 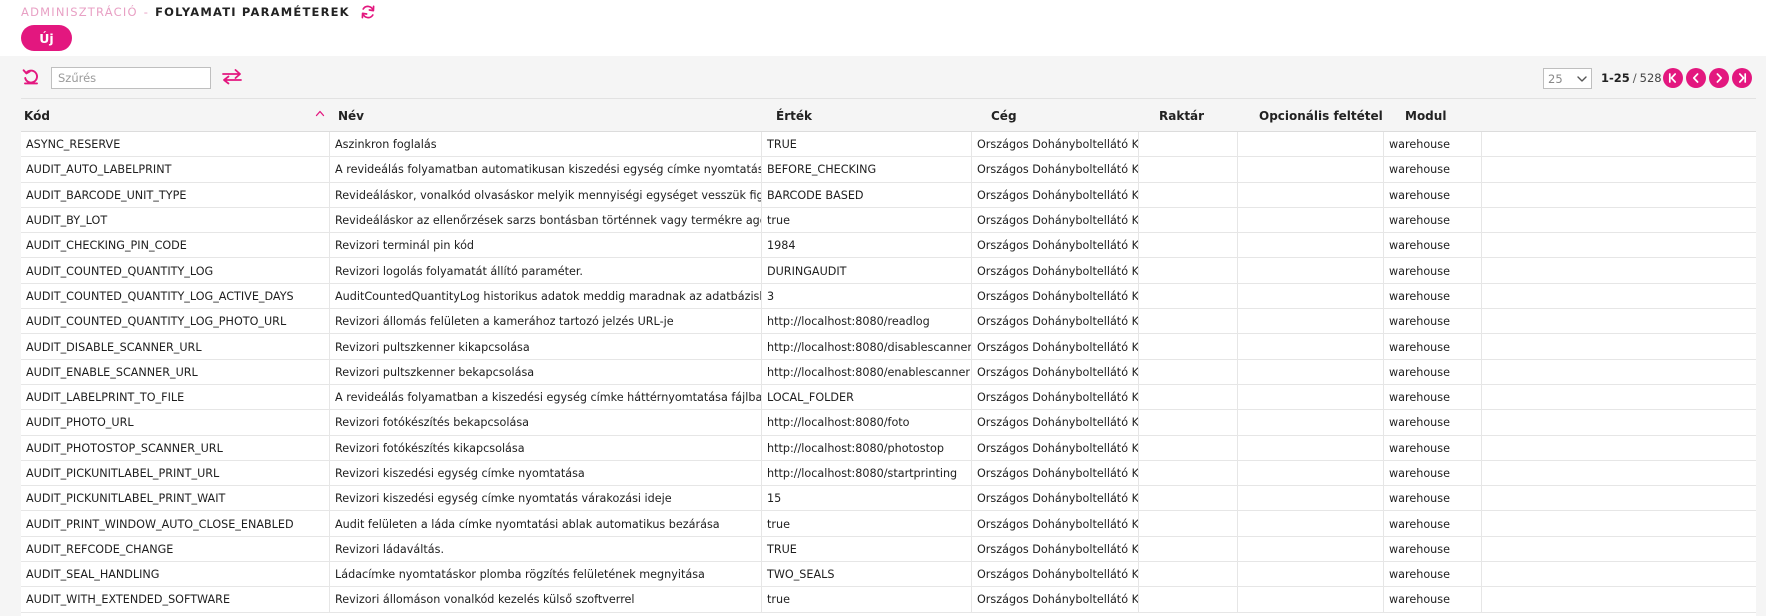 I want to click on column-header-opcionalis: Opcionális feltétel, so click(x=1321, y=116).